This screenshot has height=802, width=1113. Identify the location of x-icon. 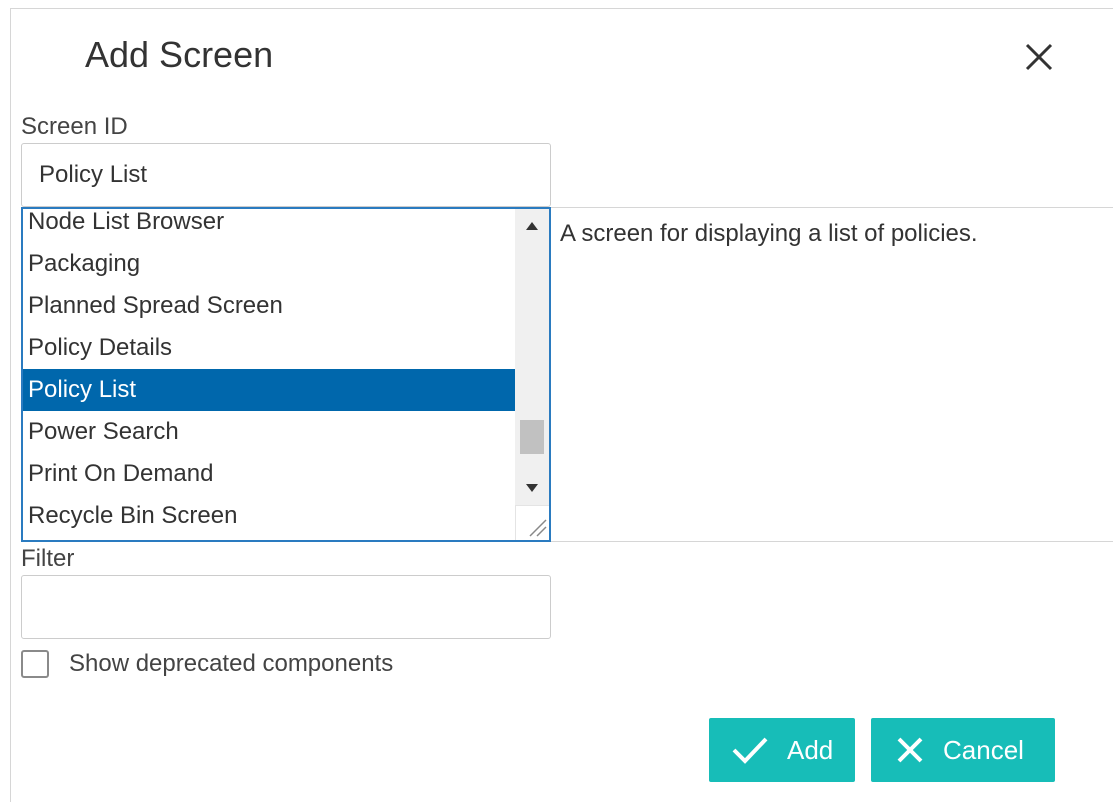
(910, 750).